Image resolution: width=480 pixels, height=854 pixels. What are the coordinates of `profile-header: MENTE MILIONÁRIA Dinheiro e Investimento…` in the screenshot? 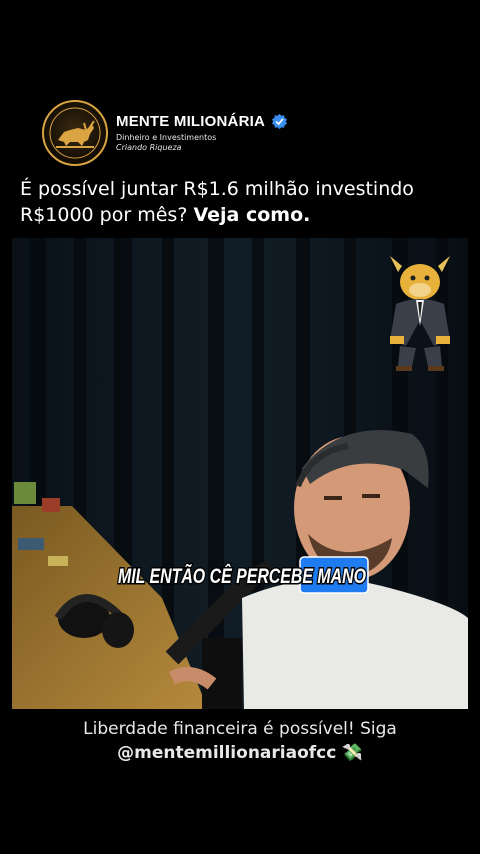 It's located at (165, 133).